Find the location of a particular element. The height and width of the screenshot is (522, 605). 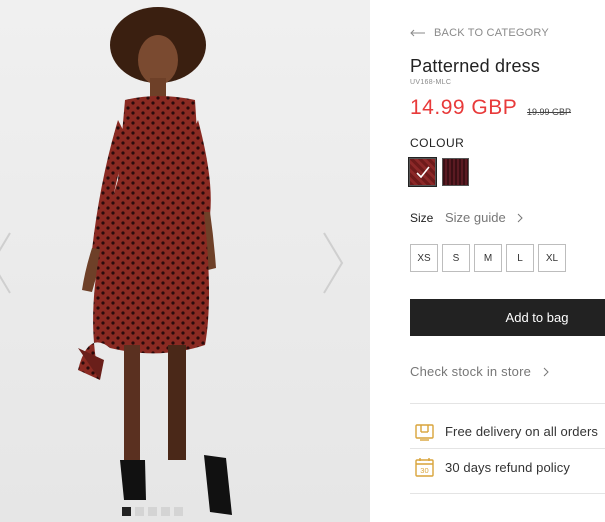

feature-free-delivery: Free delivery on all orders is located at coordinates (506, 431).